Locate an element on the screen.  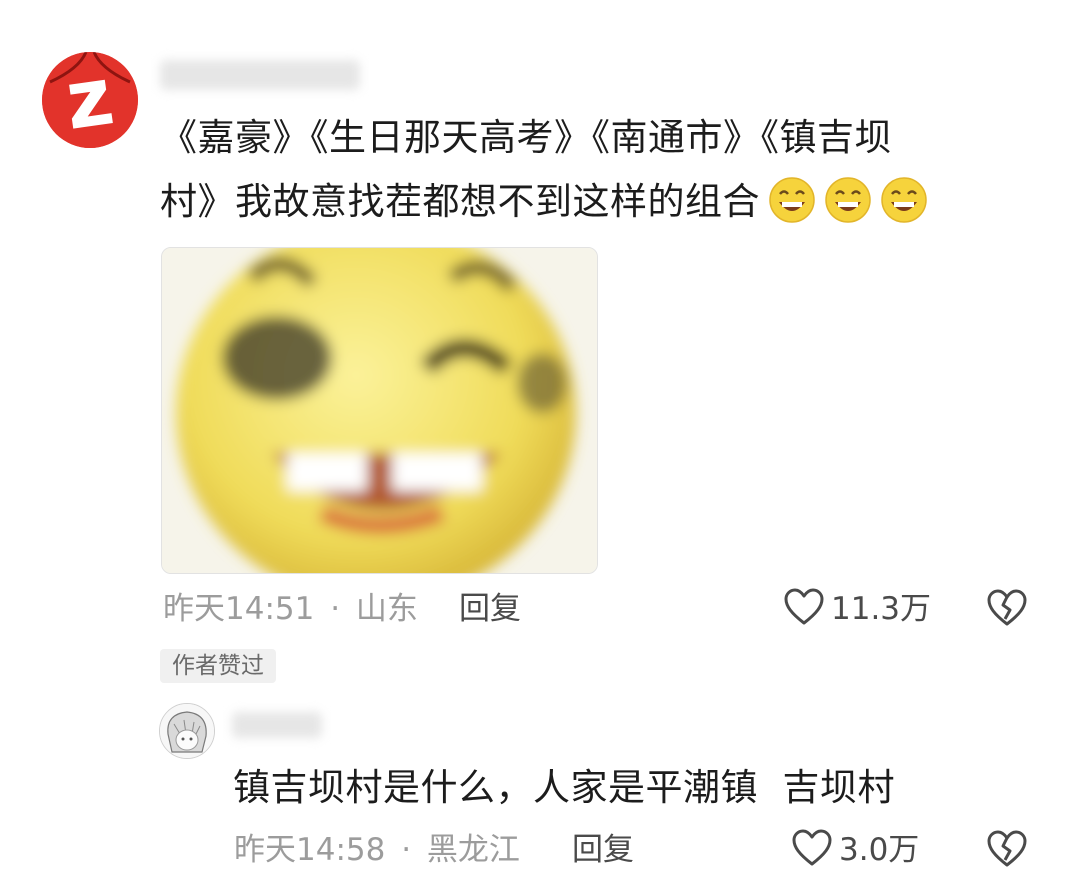
reply-location: 黑龙江 is located at coordinates (473, 850).